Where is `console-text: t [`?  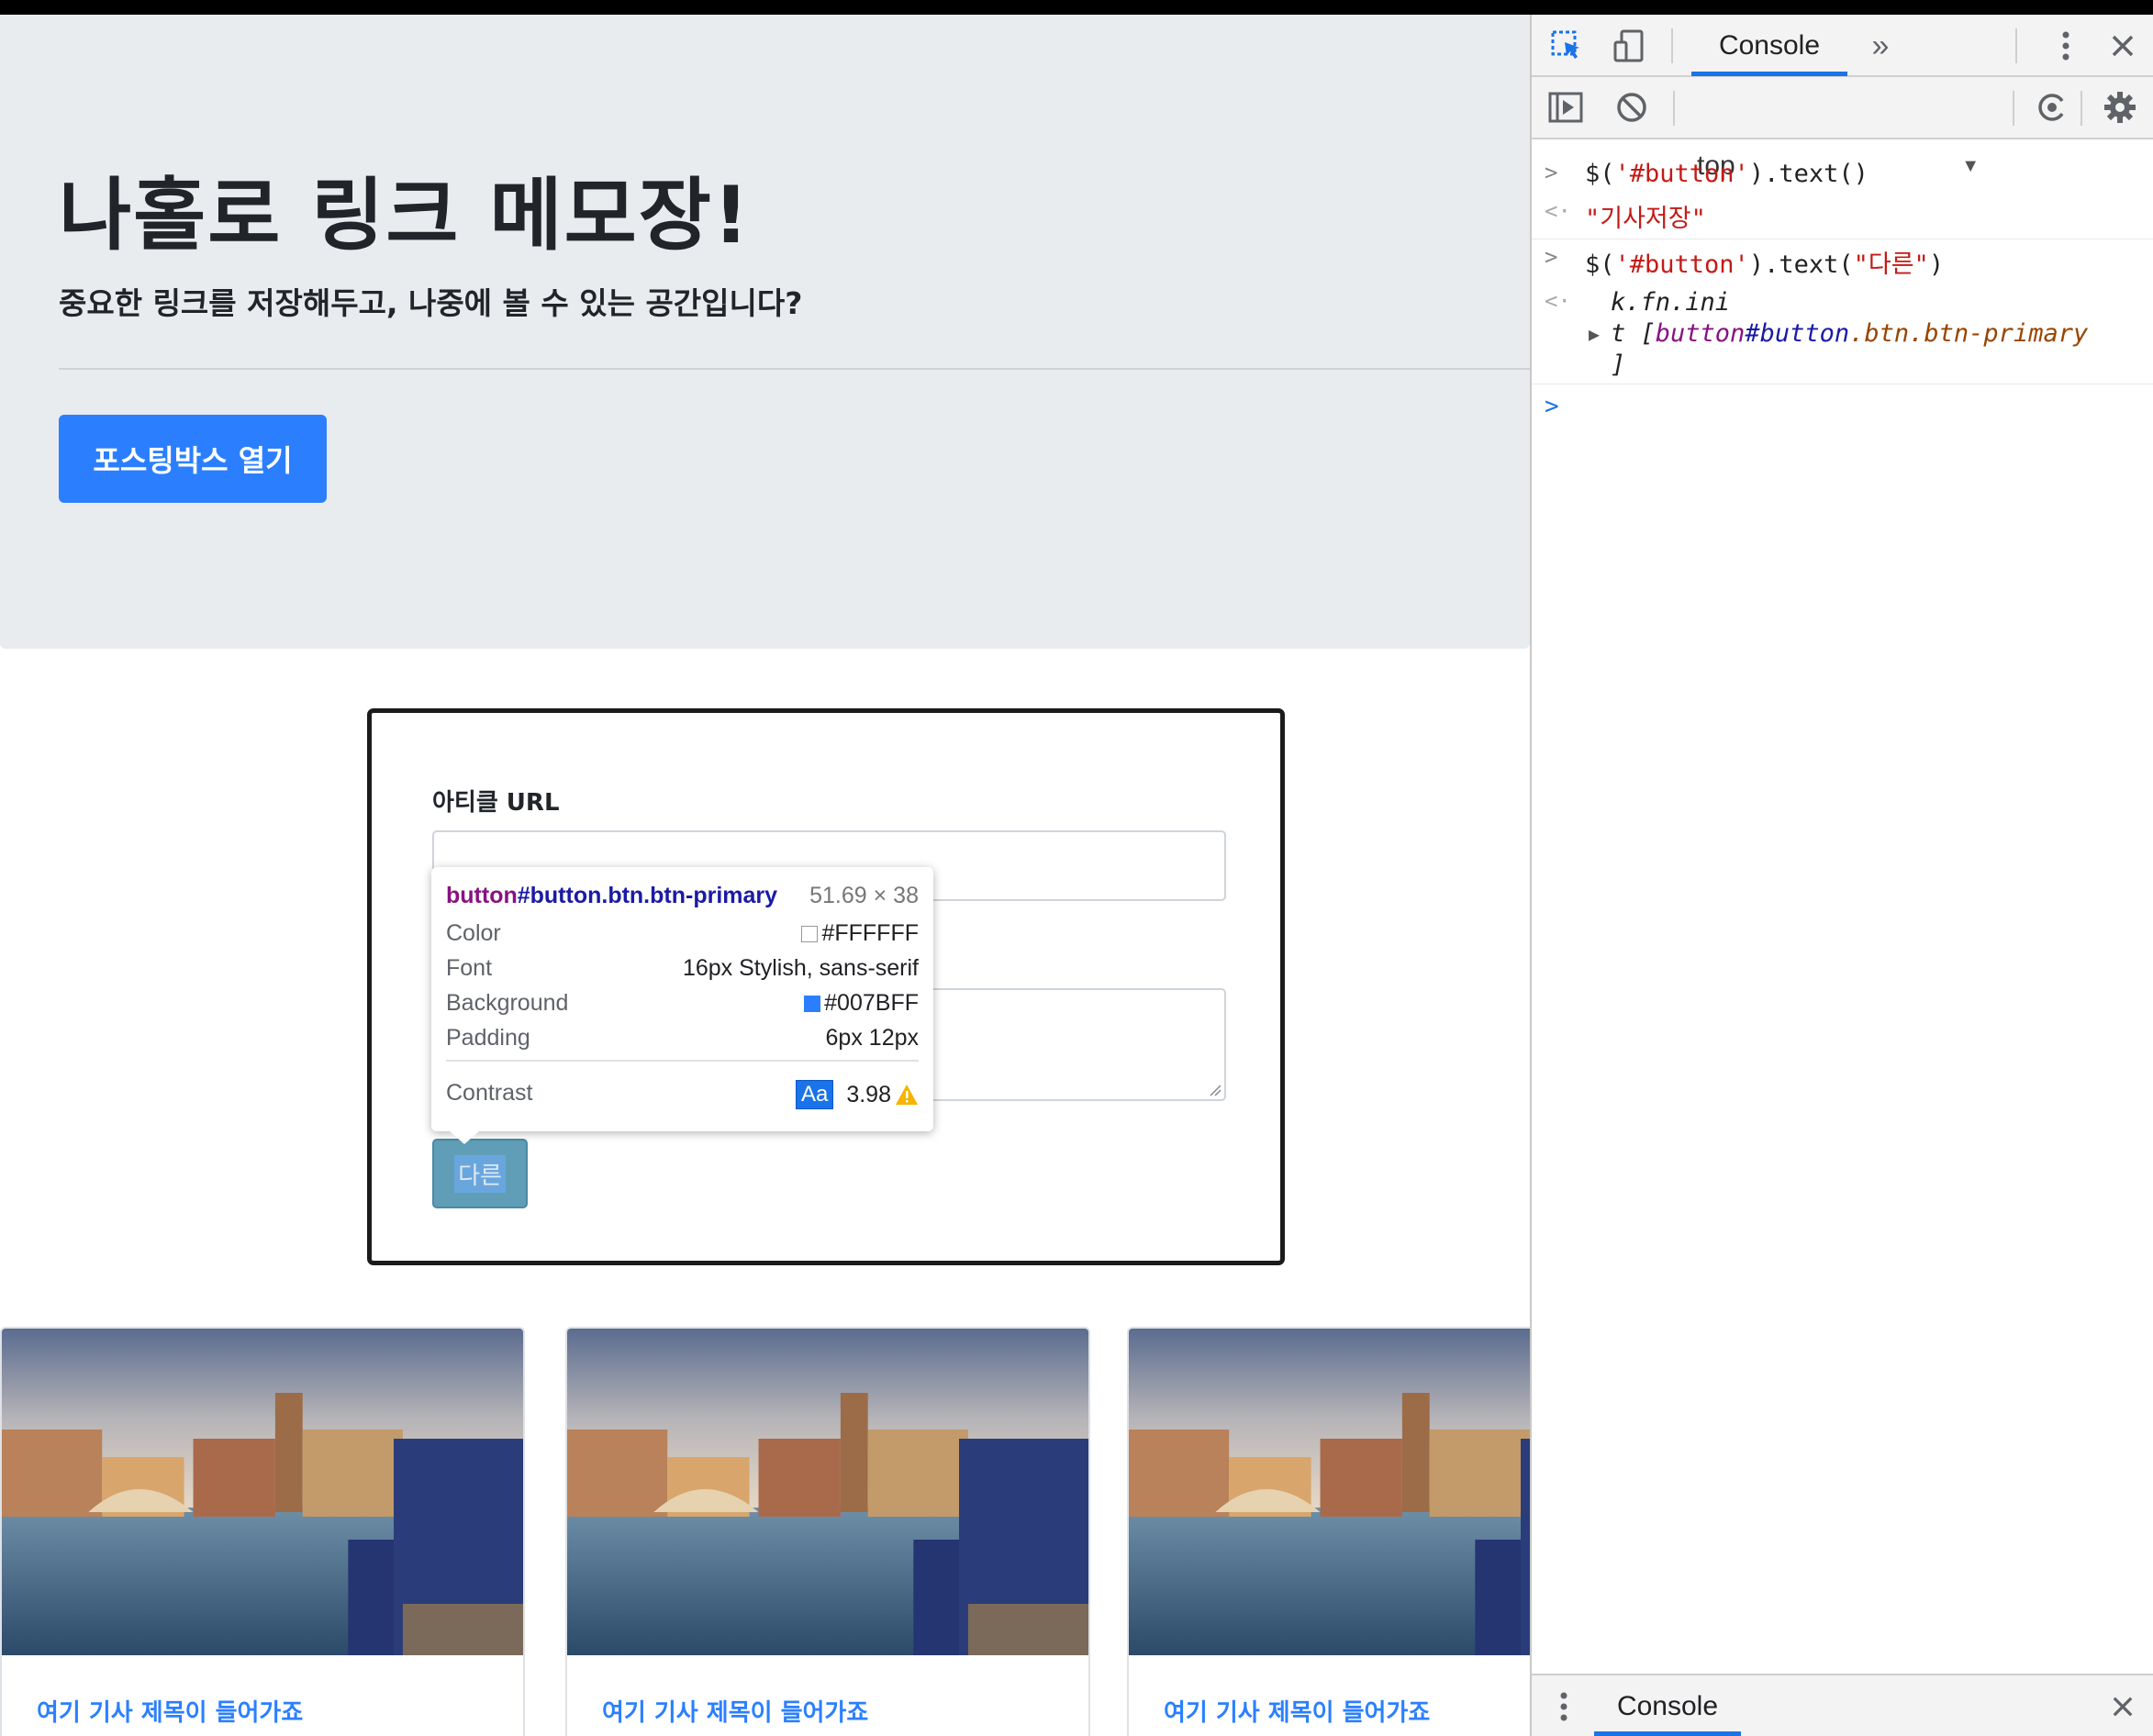
console-text: t [ is located at coordinates (1634, 333).